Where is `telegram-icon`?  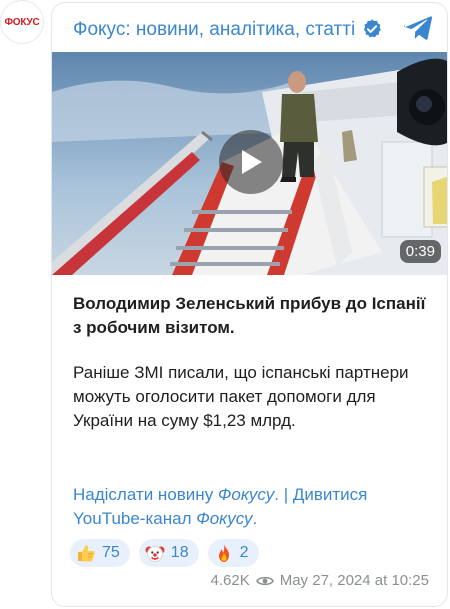
telegram-icon is located at coordinates (418, 28).